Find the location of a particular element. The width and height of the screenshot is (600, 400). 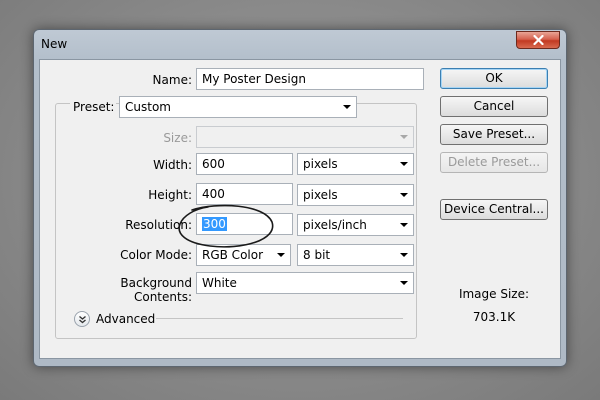

size-label: Size: is located at coordinates (177, 138).